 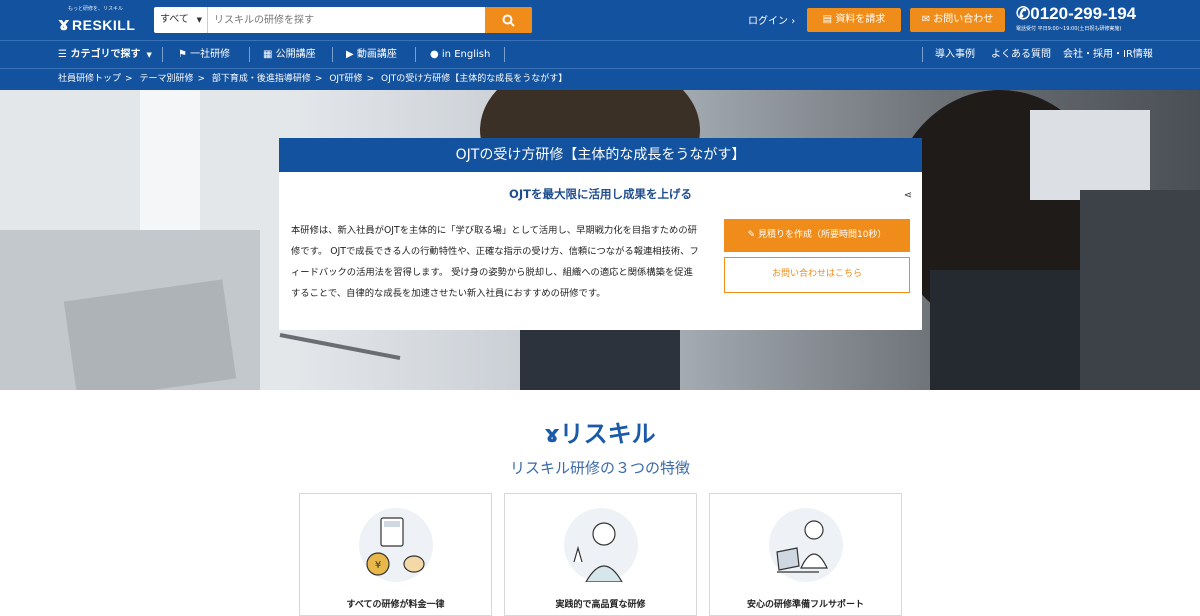 I want to click on contact-label: お問い合わせ, so click(x=963, y=19).